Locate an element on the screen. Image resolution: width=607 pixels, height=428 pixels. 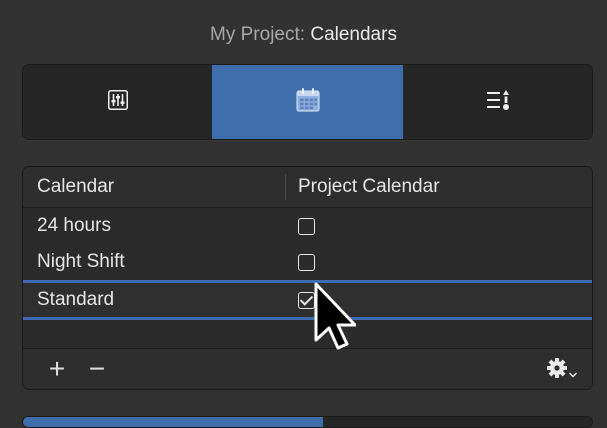
column-header-calendar: Calendar is located at coordinates (154, 187).